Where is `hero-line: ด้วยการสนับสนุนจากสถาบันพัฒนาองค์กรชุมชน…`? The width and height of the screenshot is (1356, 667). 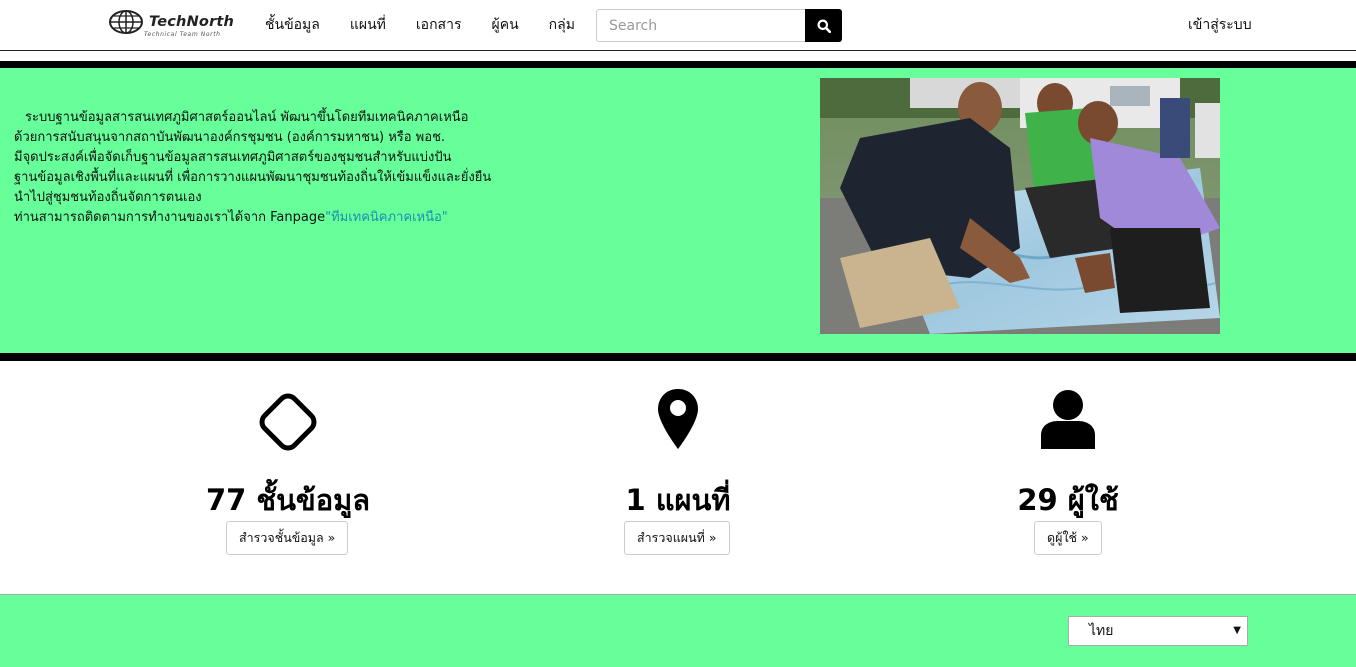
hero-line: ด้วยการสนับสนุนจากสถาบันพัฒนาองค์กรชุมชน… is located at coordinates (230, 137).